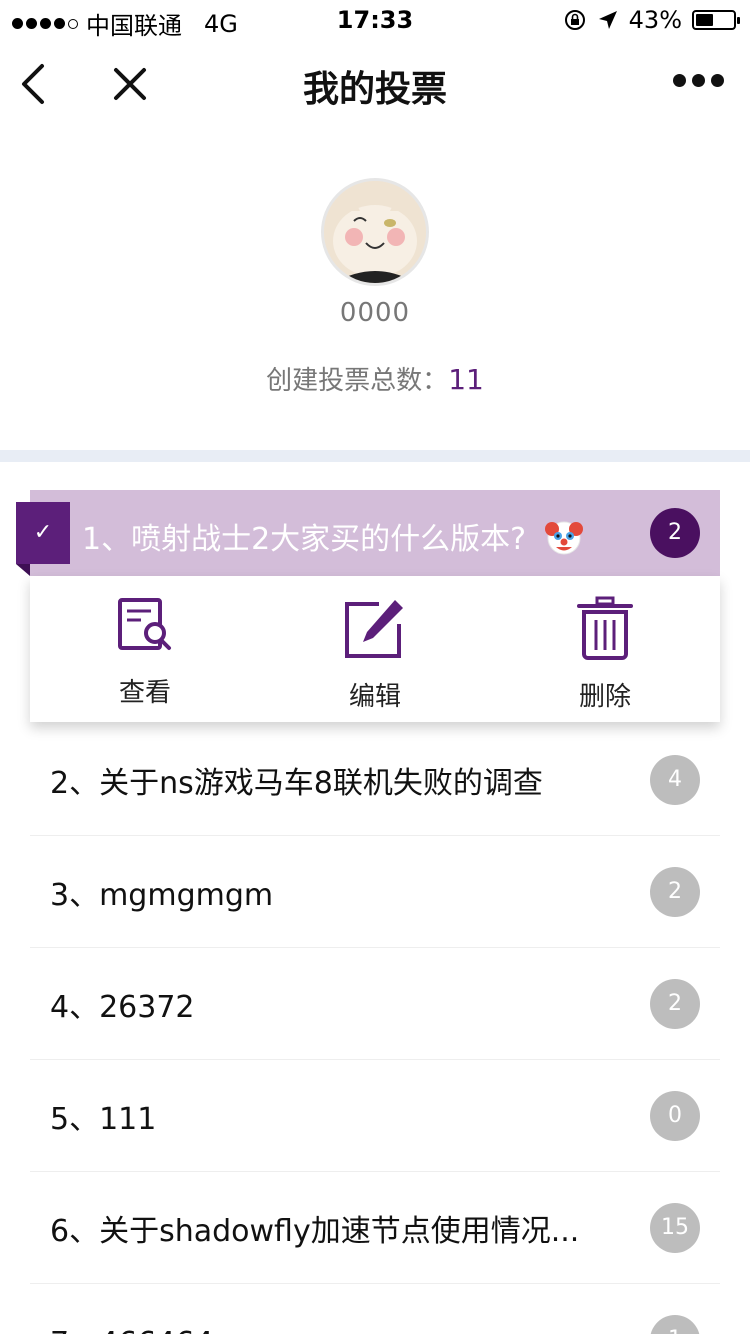 This screenshot has width=750, height=1334. What do you see at coordinates (145, 652) in the screenshot?
I see `view-button: 查看` at bounding box center [145, 652].